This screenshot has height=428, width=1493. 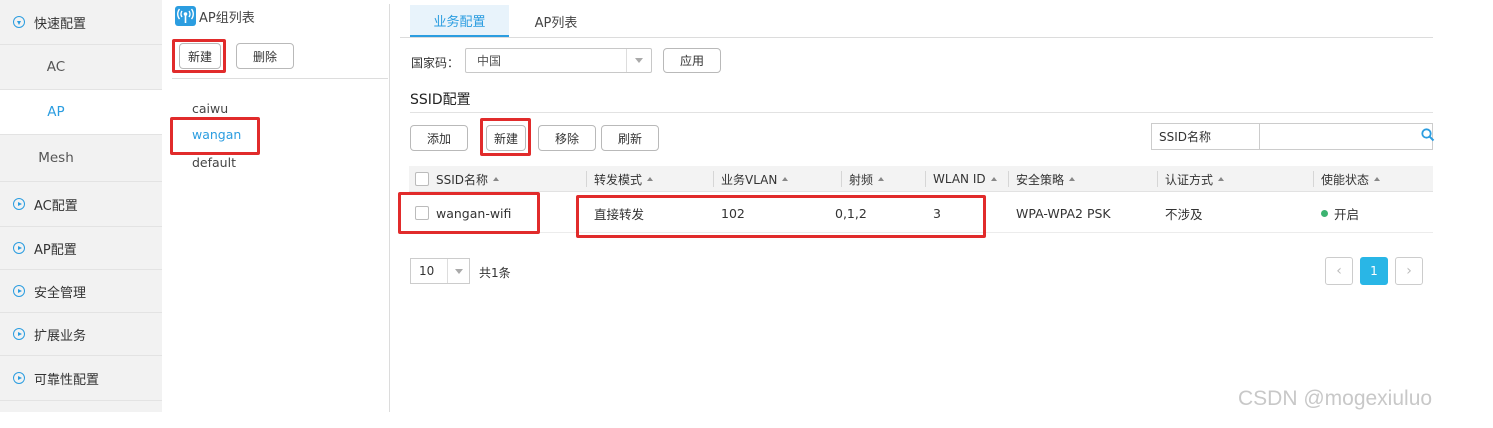 What do you see at coordinates (227, 18) in the screenshot?
I see `ap-group-title: AP组列表` at bounding box center [227, 18].